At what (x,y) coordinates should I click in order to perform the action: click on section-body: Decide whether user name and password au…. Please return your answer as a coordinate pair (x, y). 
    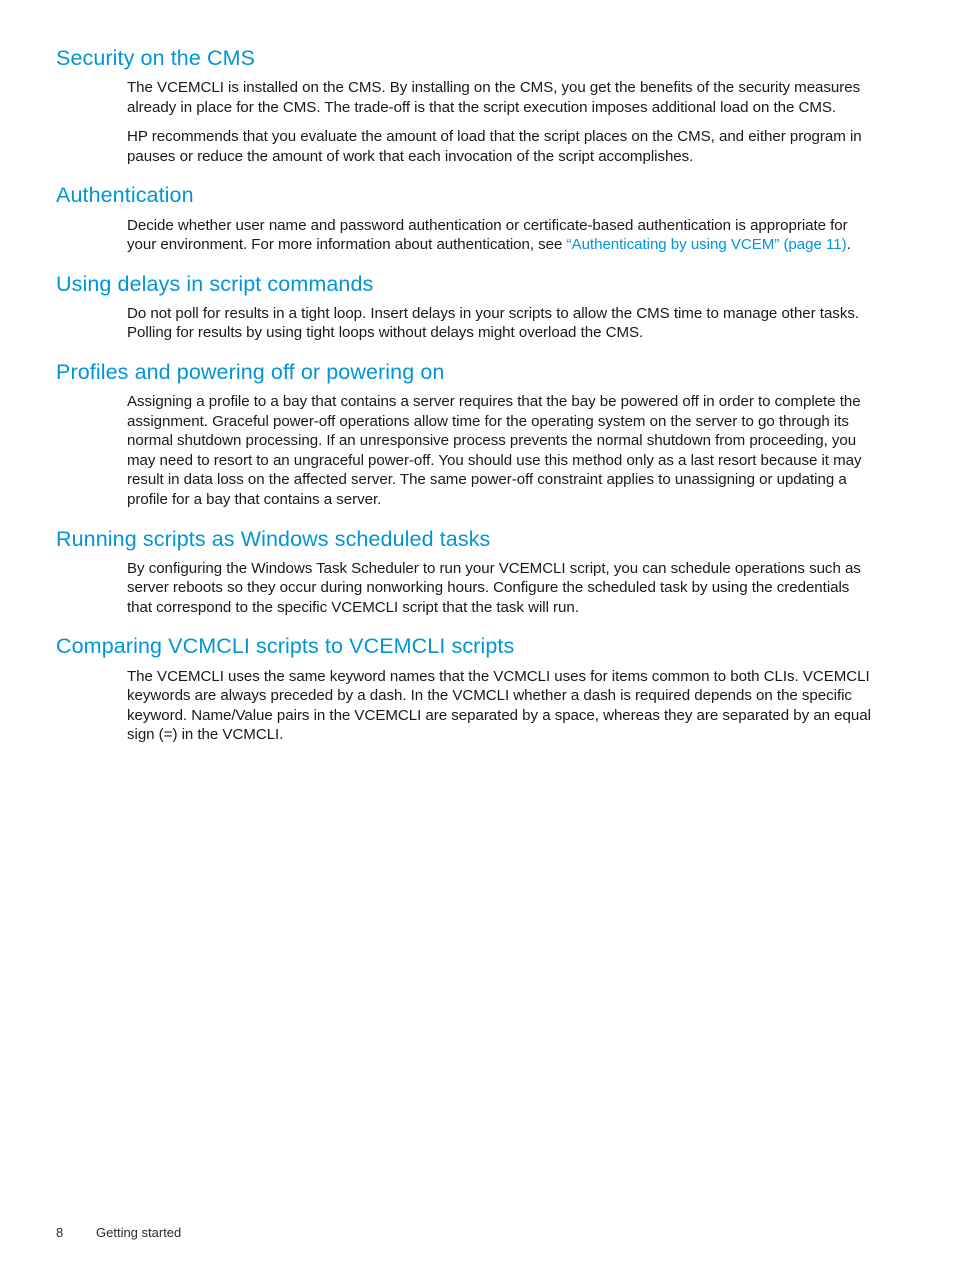
    Looking at the image, I should click on (466, 235).